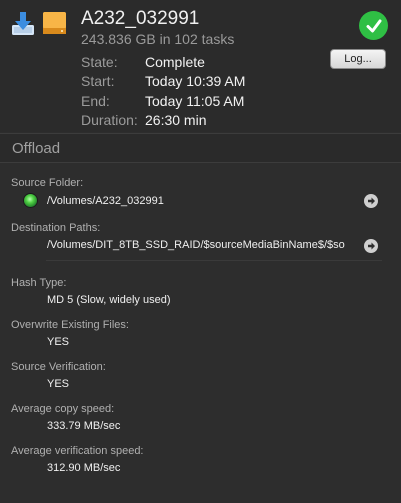  What do you see at coordinates (58, 384) in the screenshot?
I see `source-verification-value: YES` at bounding box center [58, 384].